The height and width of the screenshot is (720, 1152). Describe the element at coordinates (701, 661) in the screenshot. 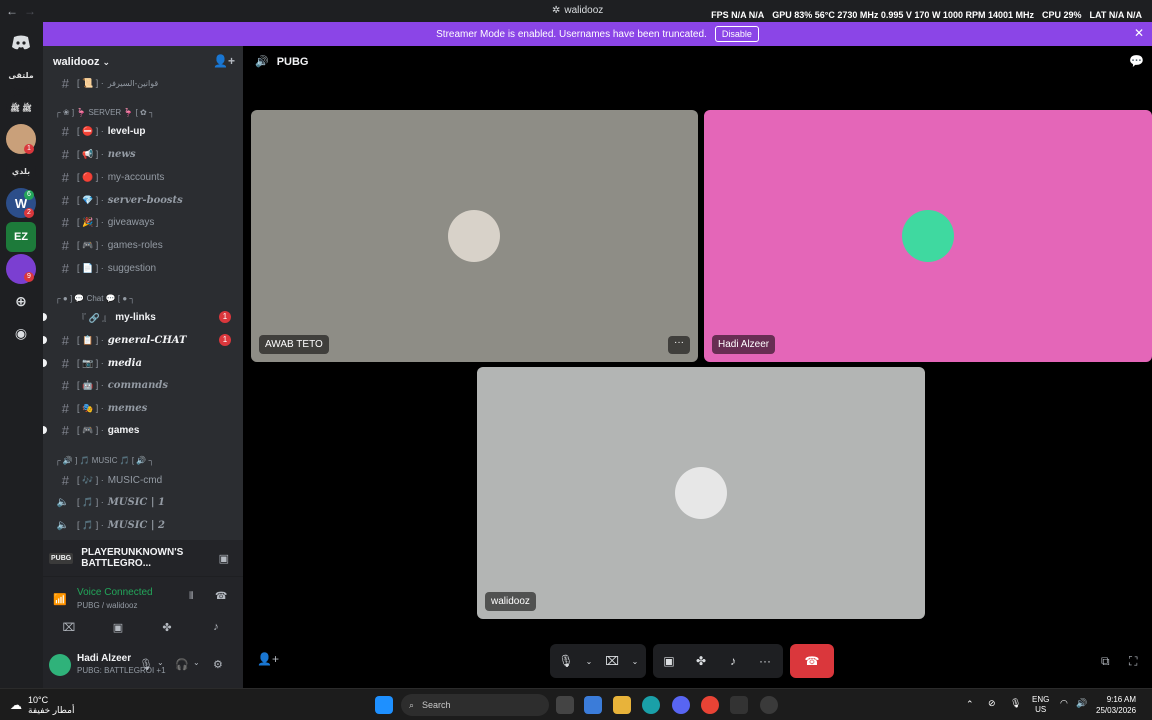

I see `activities-icon: ✤` at that location.